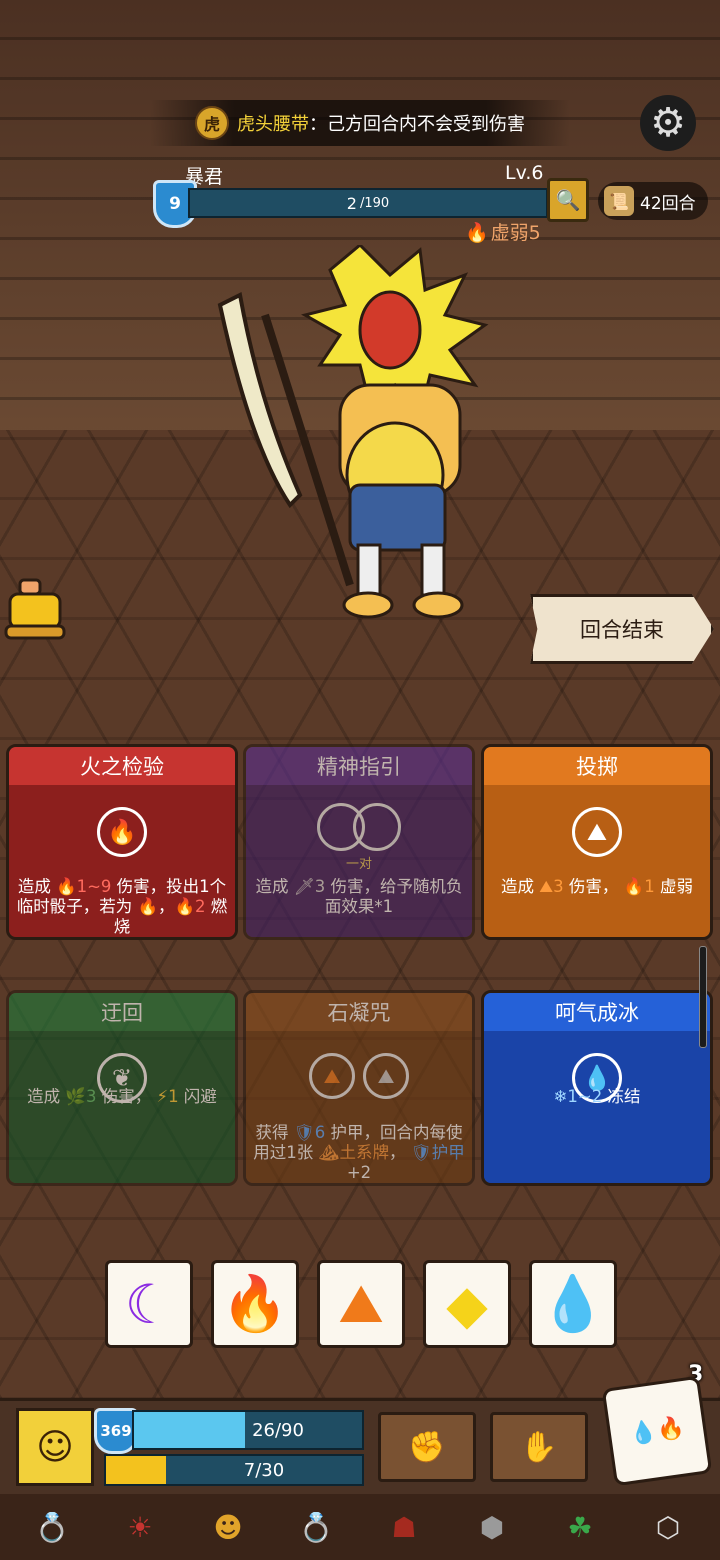  I want to click on player-energy-fill, so click(136, 1470).